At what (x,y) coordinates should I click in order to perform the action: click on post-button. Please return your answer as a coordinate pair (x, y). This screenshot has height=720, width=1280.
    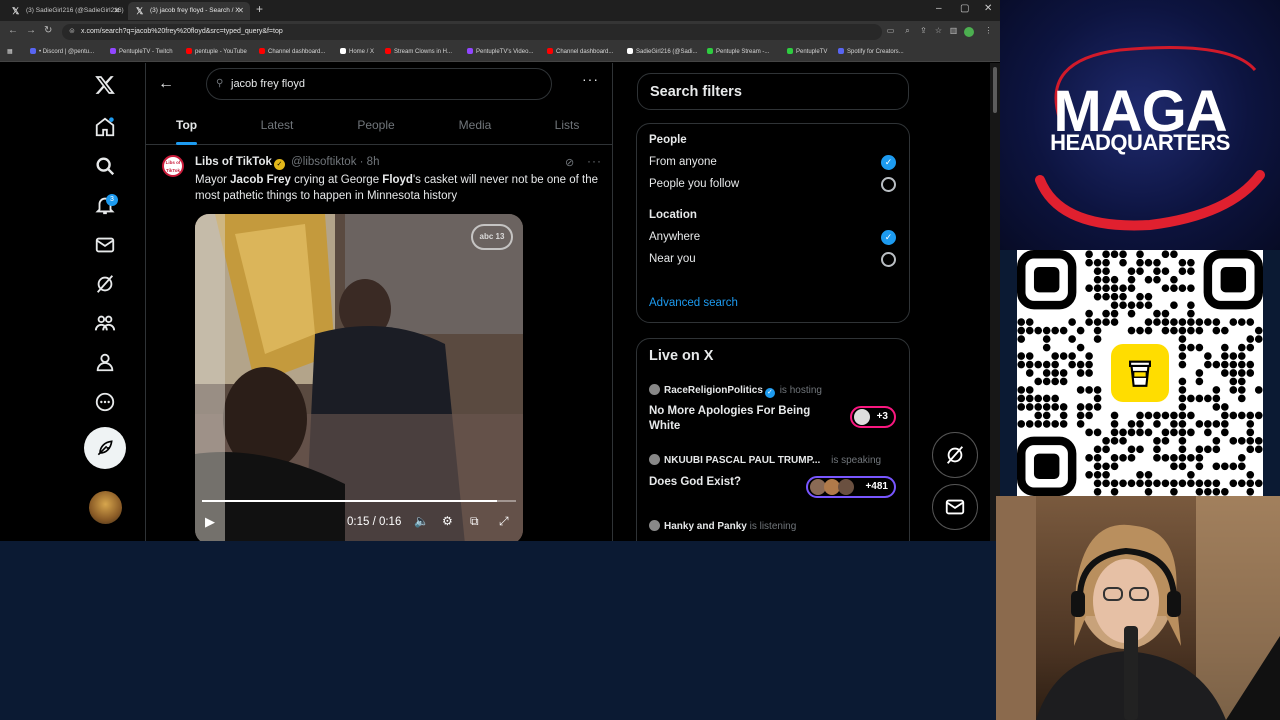
    Looking at the image, I should click on (105, 448).